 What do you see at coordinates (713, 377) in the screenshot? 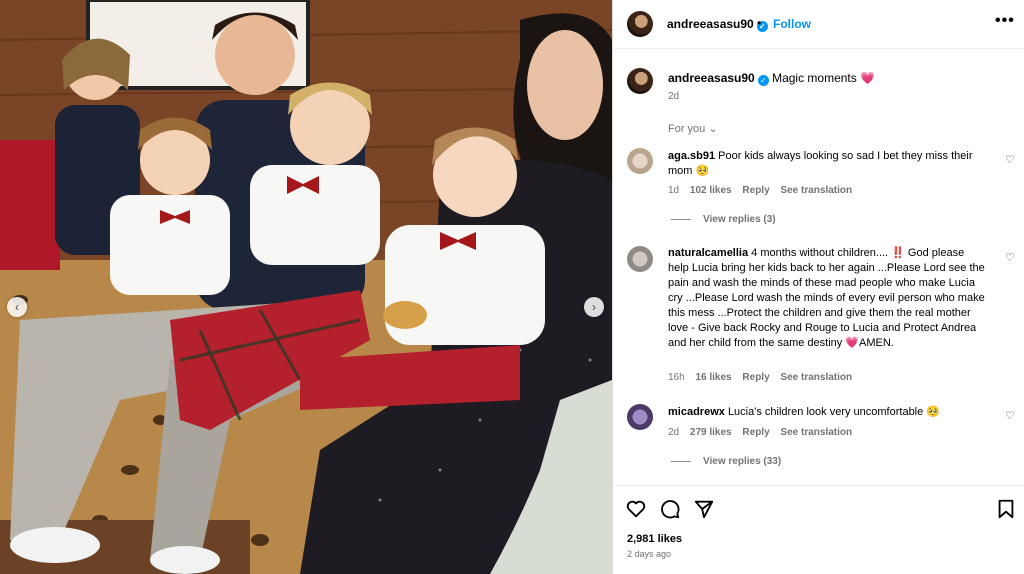
I see `comment-likes: 16 likes` at bounding box center [713, 377].